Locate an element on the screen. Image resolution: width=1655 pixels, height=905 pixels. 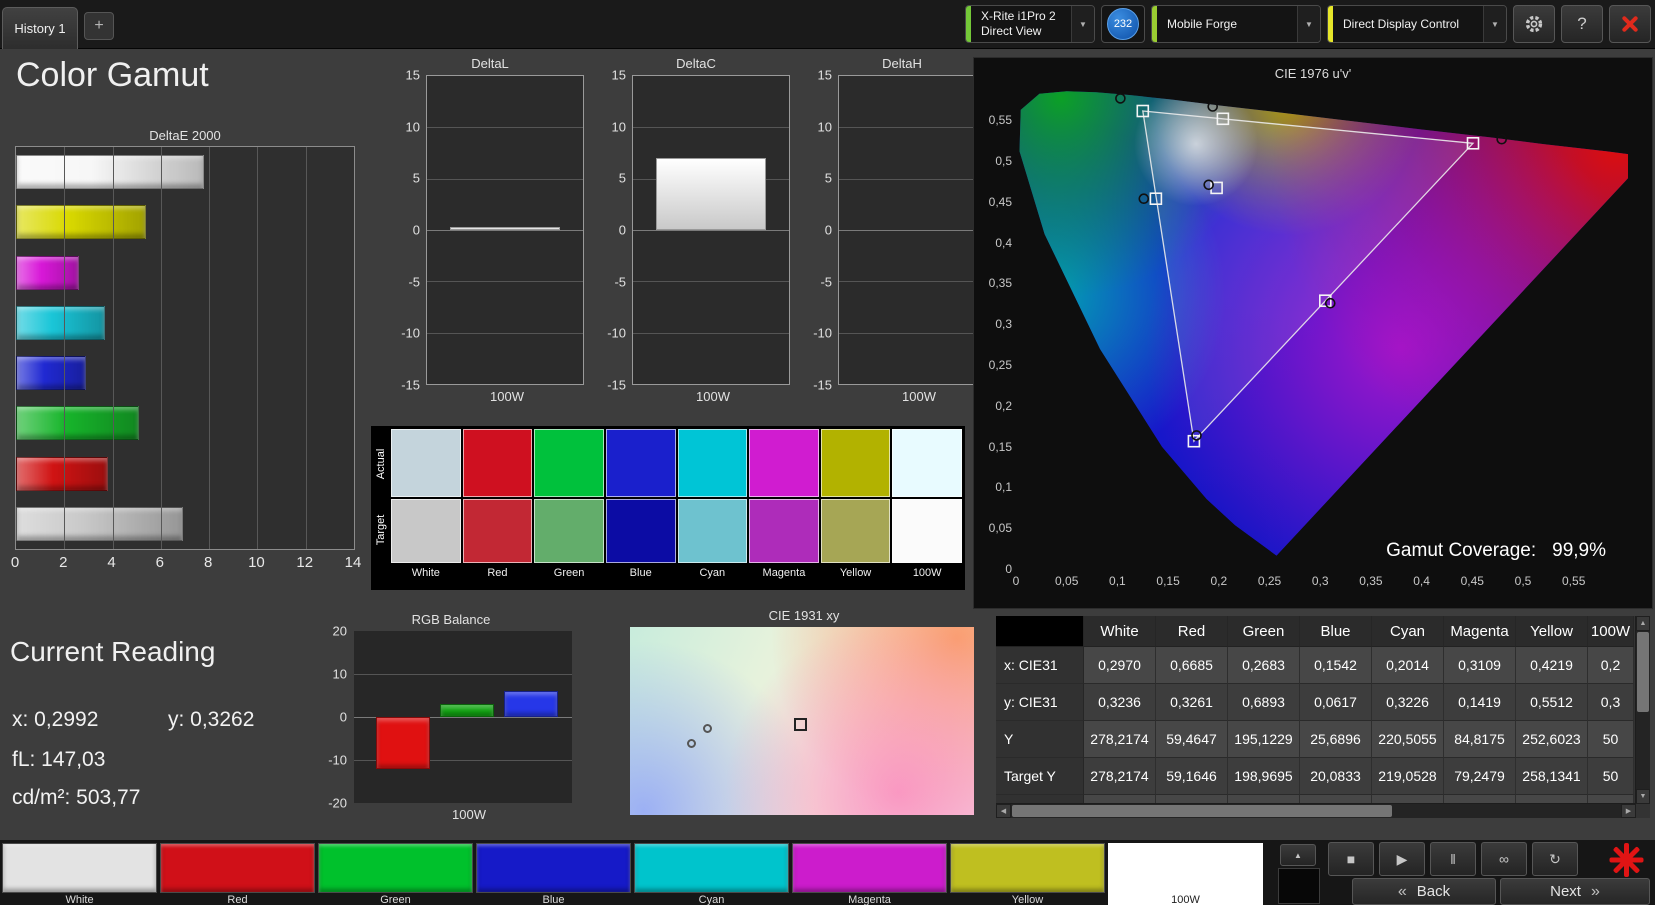
help-button: ? is located at coordinates (1582, 24).